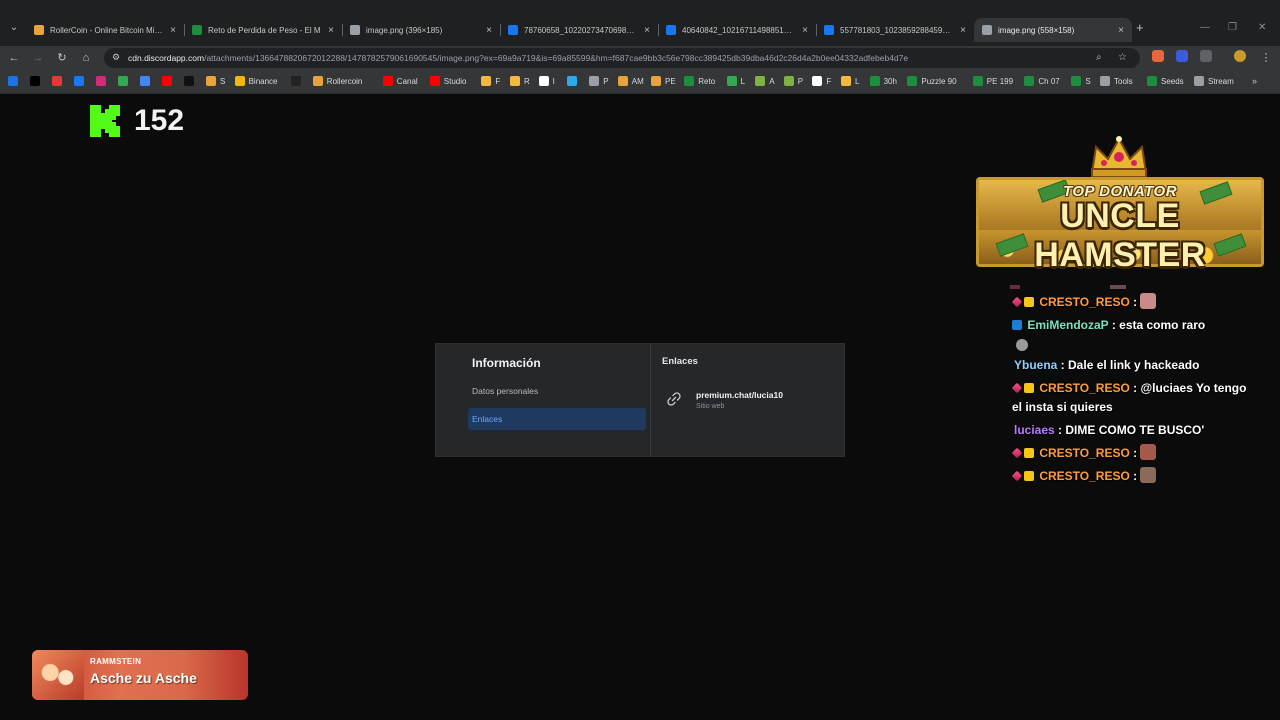 This screenshot has width=1280, height=720. Describe the element at coordinates (743, 81) in the screenshot. I see `bookmark-label: L` at that location.